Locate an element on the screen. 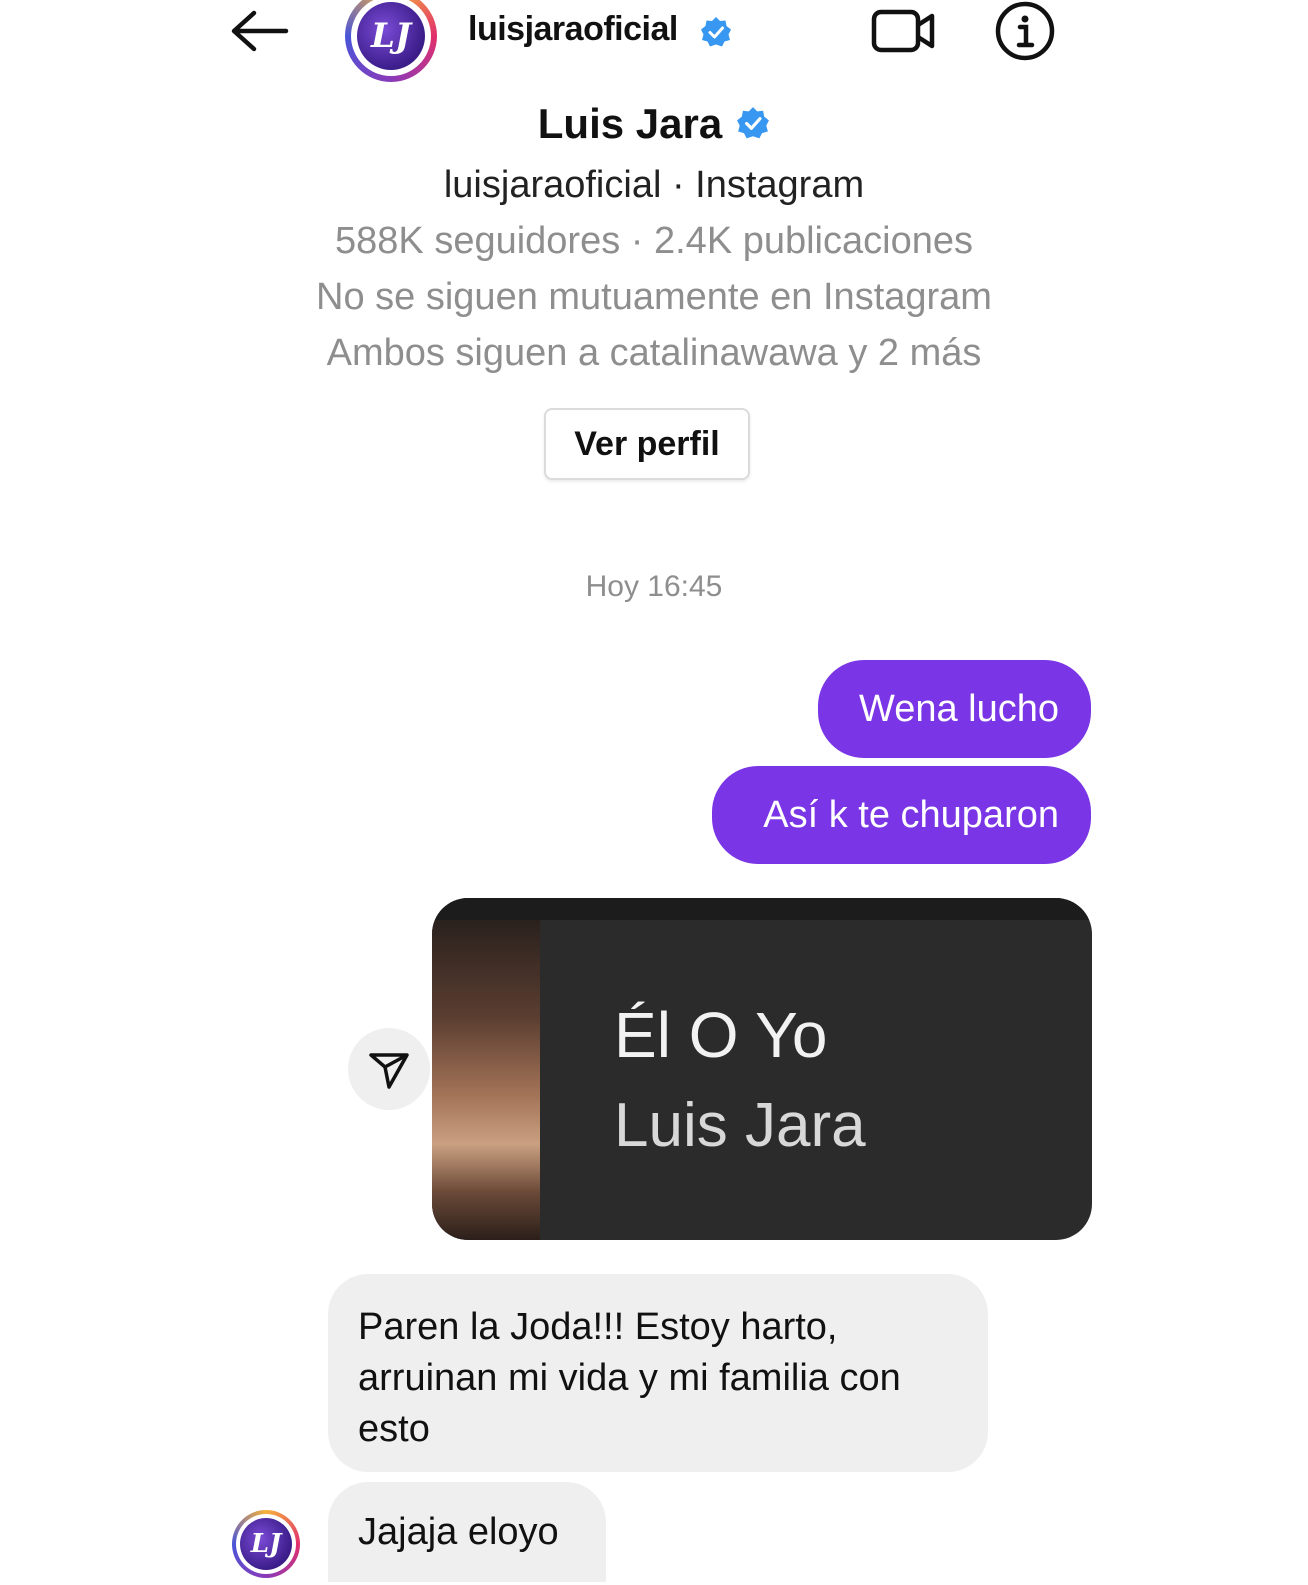 The width and height of the screenshot is (1308, 1585). profile-mutual-status: No se siguen mutuamente en Instagram is located at coordinates (654, 297).